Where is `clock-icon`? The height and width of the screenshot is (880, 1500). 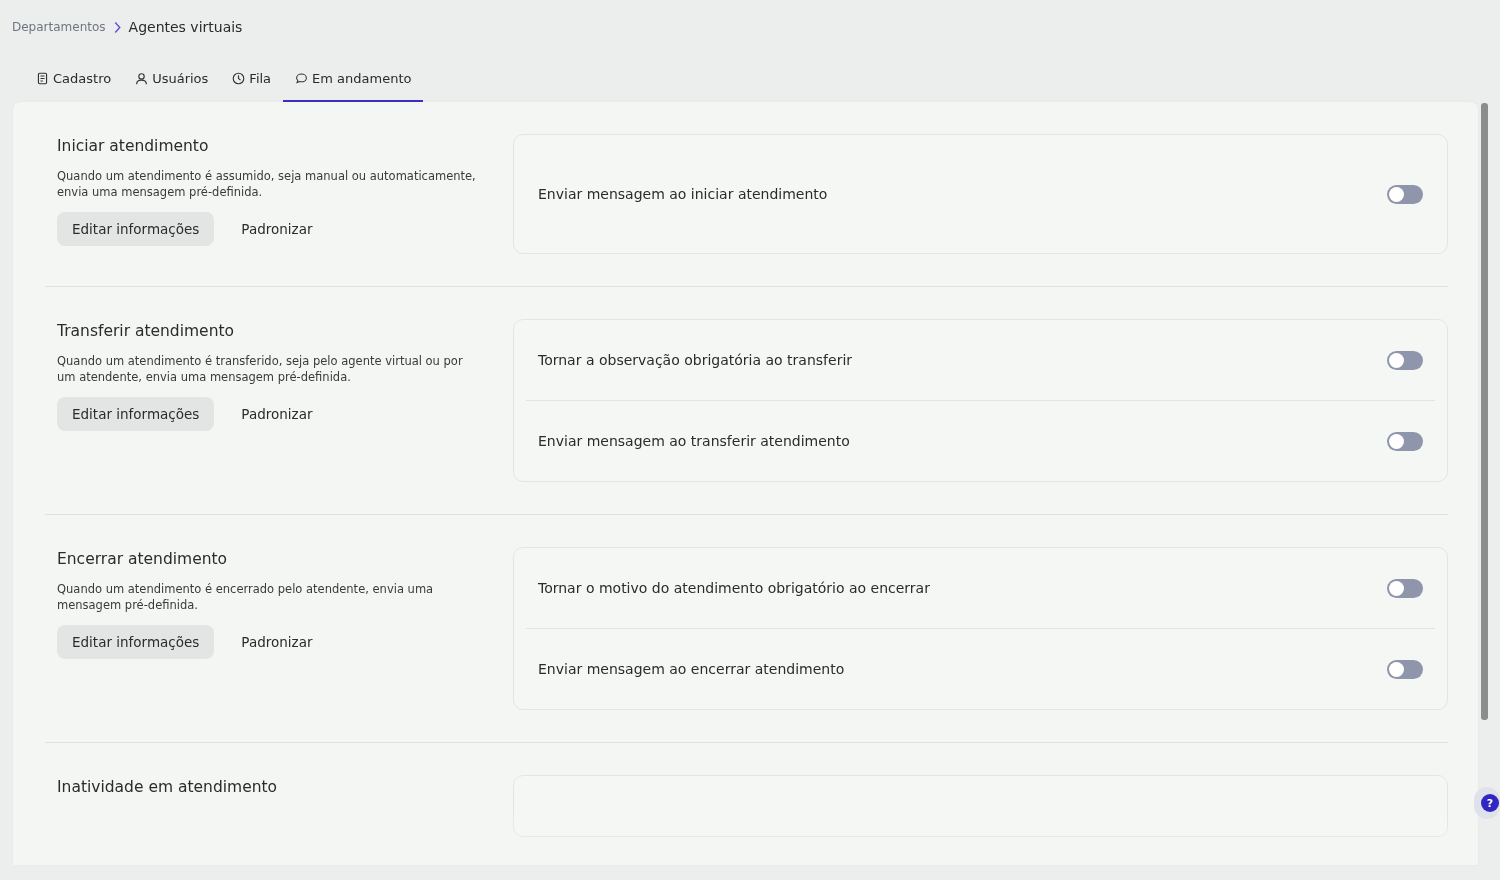
clock-icon is located at coordinates (239, 78).